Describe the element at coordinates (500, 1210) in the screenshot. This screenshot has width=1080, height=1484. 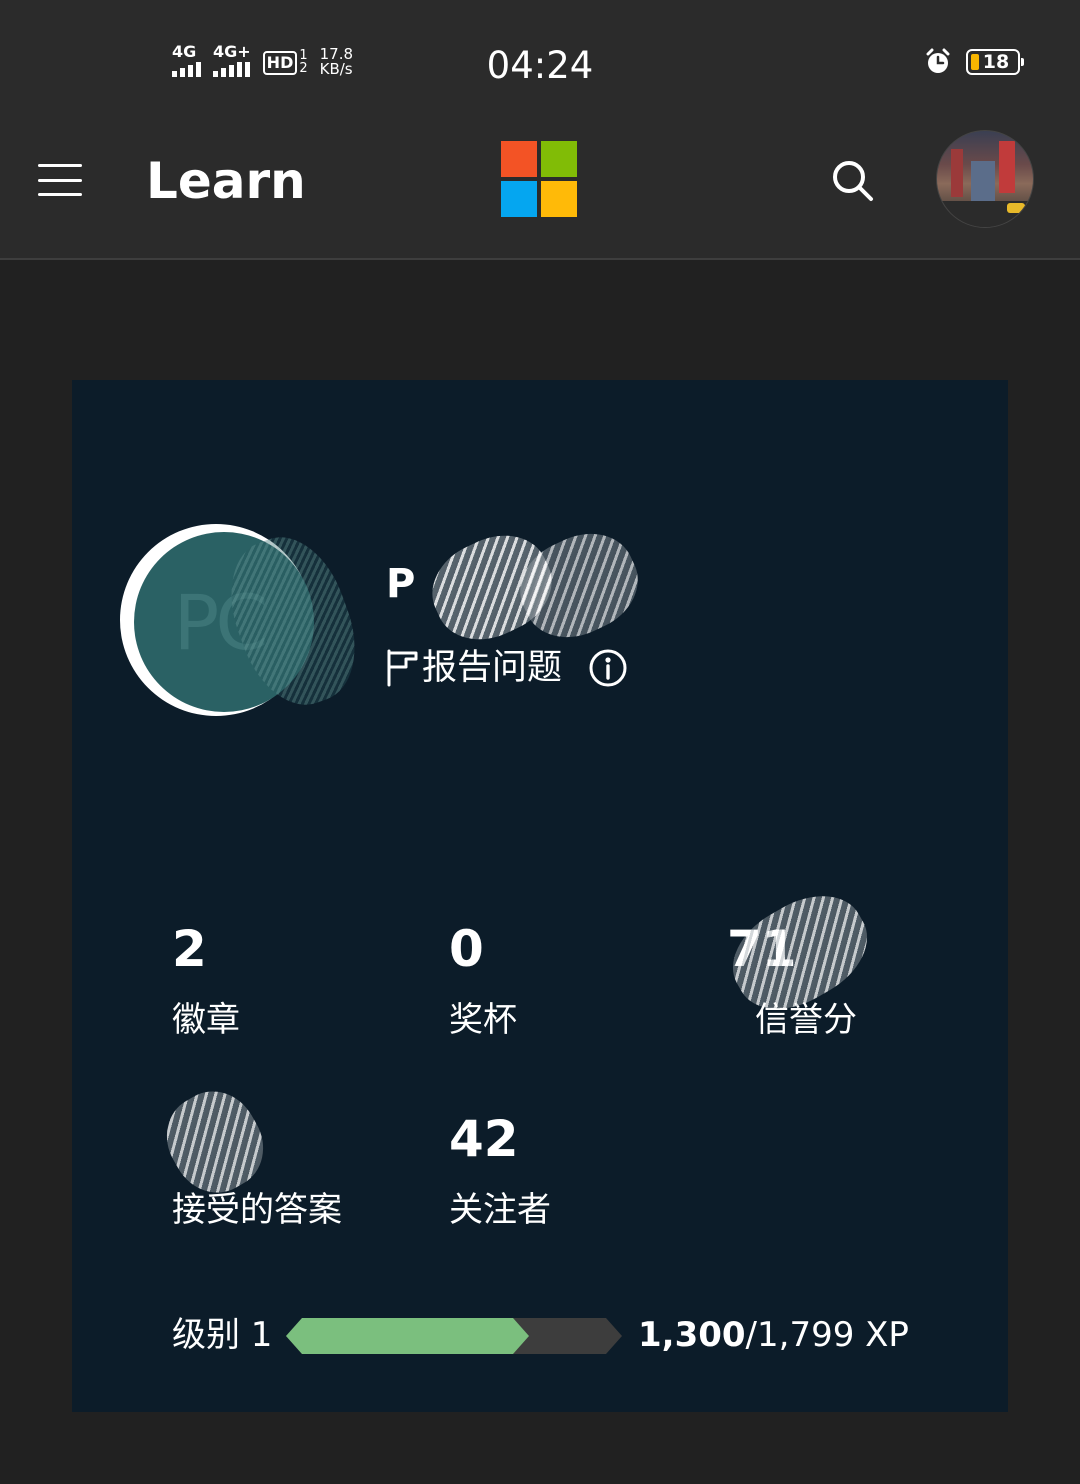
I see `stat-label: 关注者` at that location.